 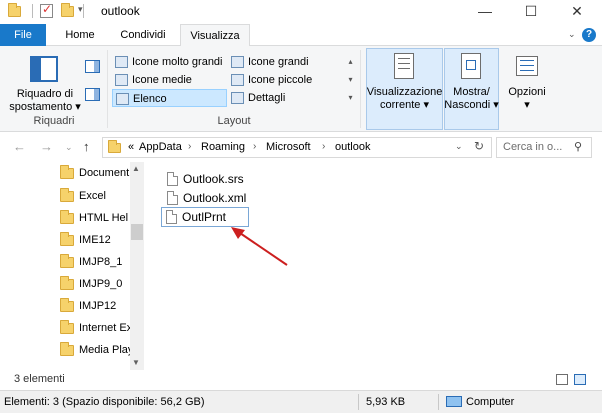 I want to click on current-view-label-1: Visualizzazione, so click(x=404, y=92).